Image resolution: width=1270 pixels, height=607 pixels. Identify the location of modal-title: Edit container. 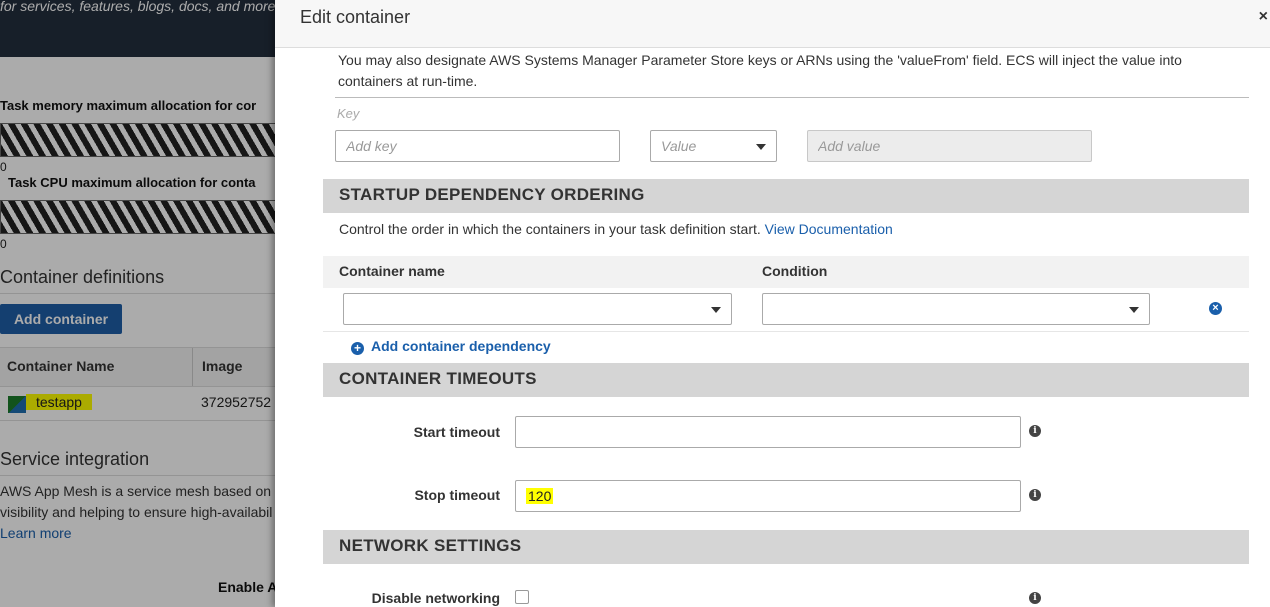
(355, 17).